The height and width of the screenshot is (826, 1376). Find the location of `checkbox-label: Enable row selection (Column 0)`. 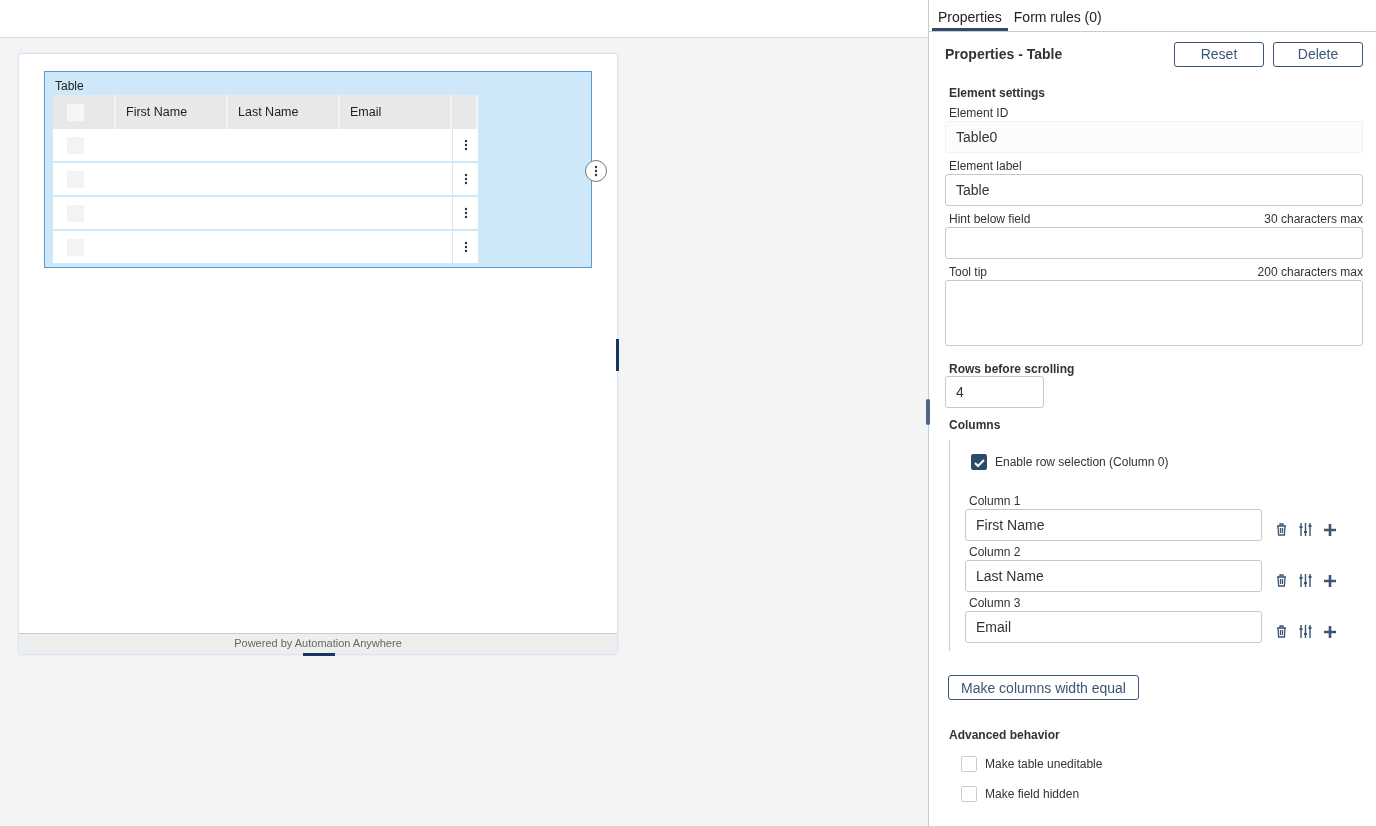

checkbox-label: Enable row selection (Column 0) is located at coordinates (1082, 462).